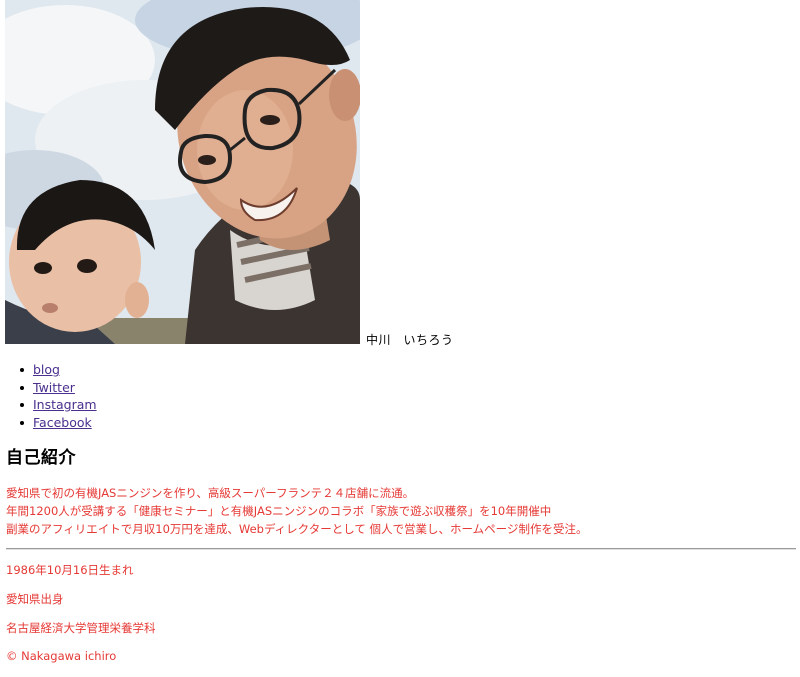 This screenshot has height=677, width=800. Describe the element at coordinates (70, 570) in the screenshot. I see `birth-date: 1986年10月16日生まれ` at that location.